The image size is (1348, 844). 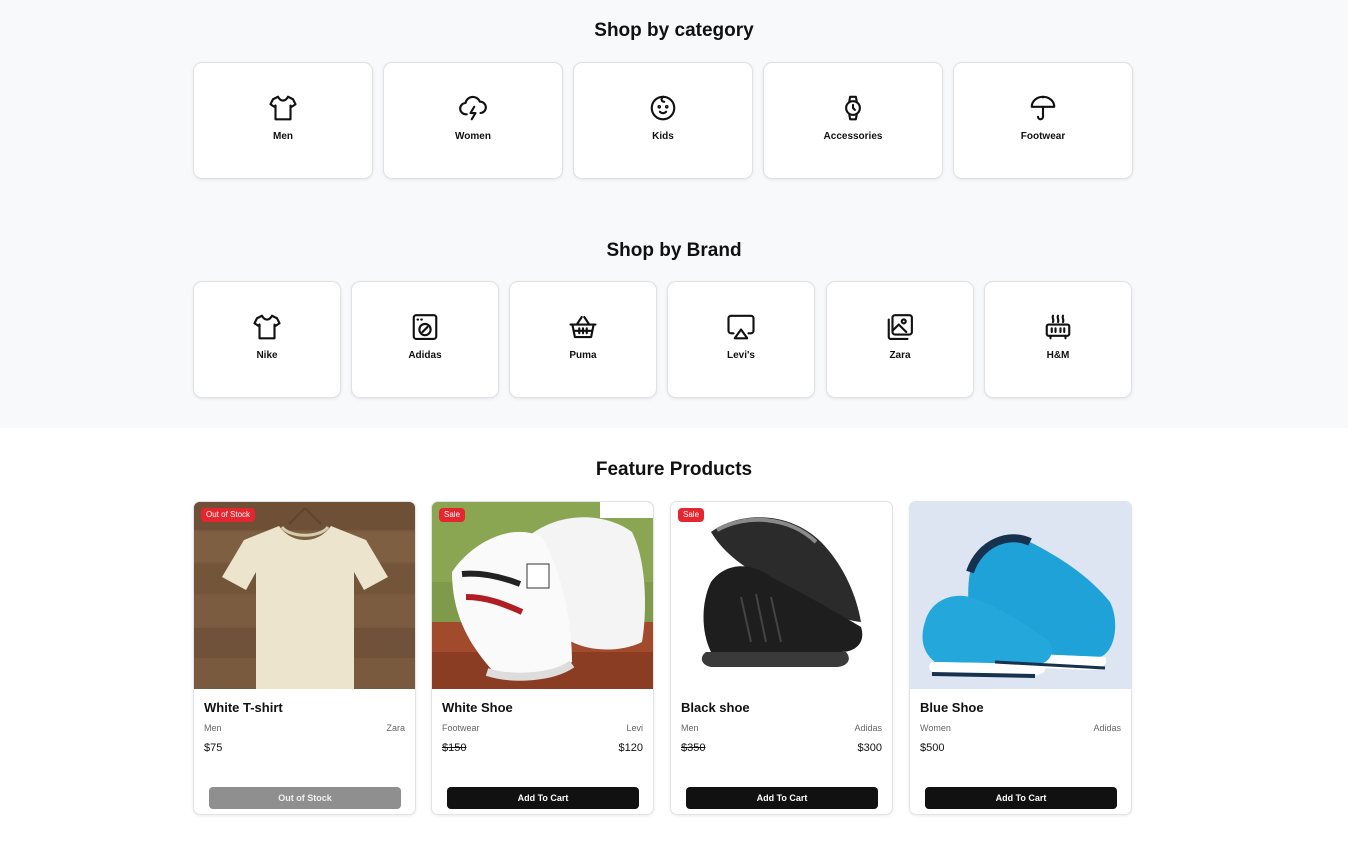 What do you see at coordinates (781, 595) in the screenshot?
I see `black-shoe-image` at bounding box center [781, 595].